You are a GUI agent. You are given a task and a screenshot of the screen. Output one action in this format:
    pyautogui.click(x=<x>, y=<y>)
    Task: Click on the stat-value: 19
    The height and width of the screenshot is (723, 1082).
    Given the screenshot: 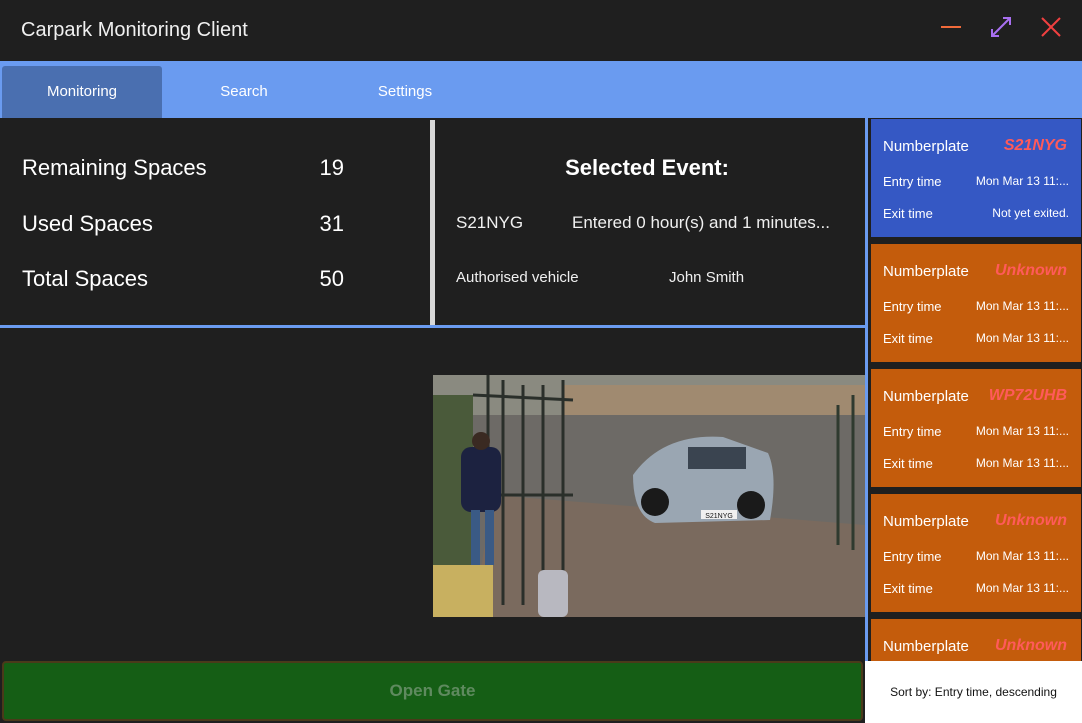 What is the action you would take?
    pyautogui.click(x=331, y=167)
    